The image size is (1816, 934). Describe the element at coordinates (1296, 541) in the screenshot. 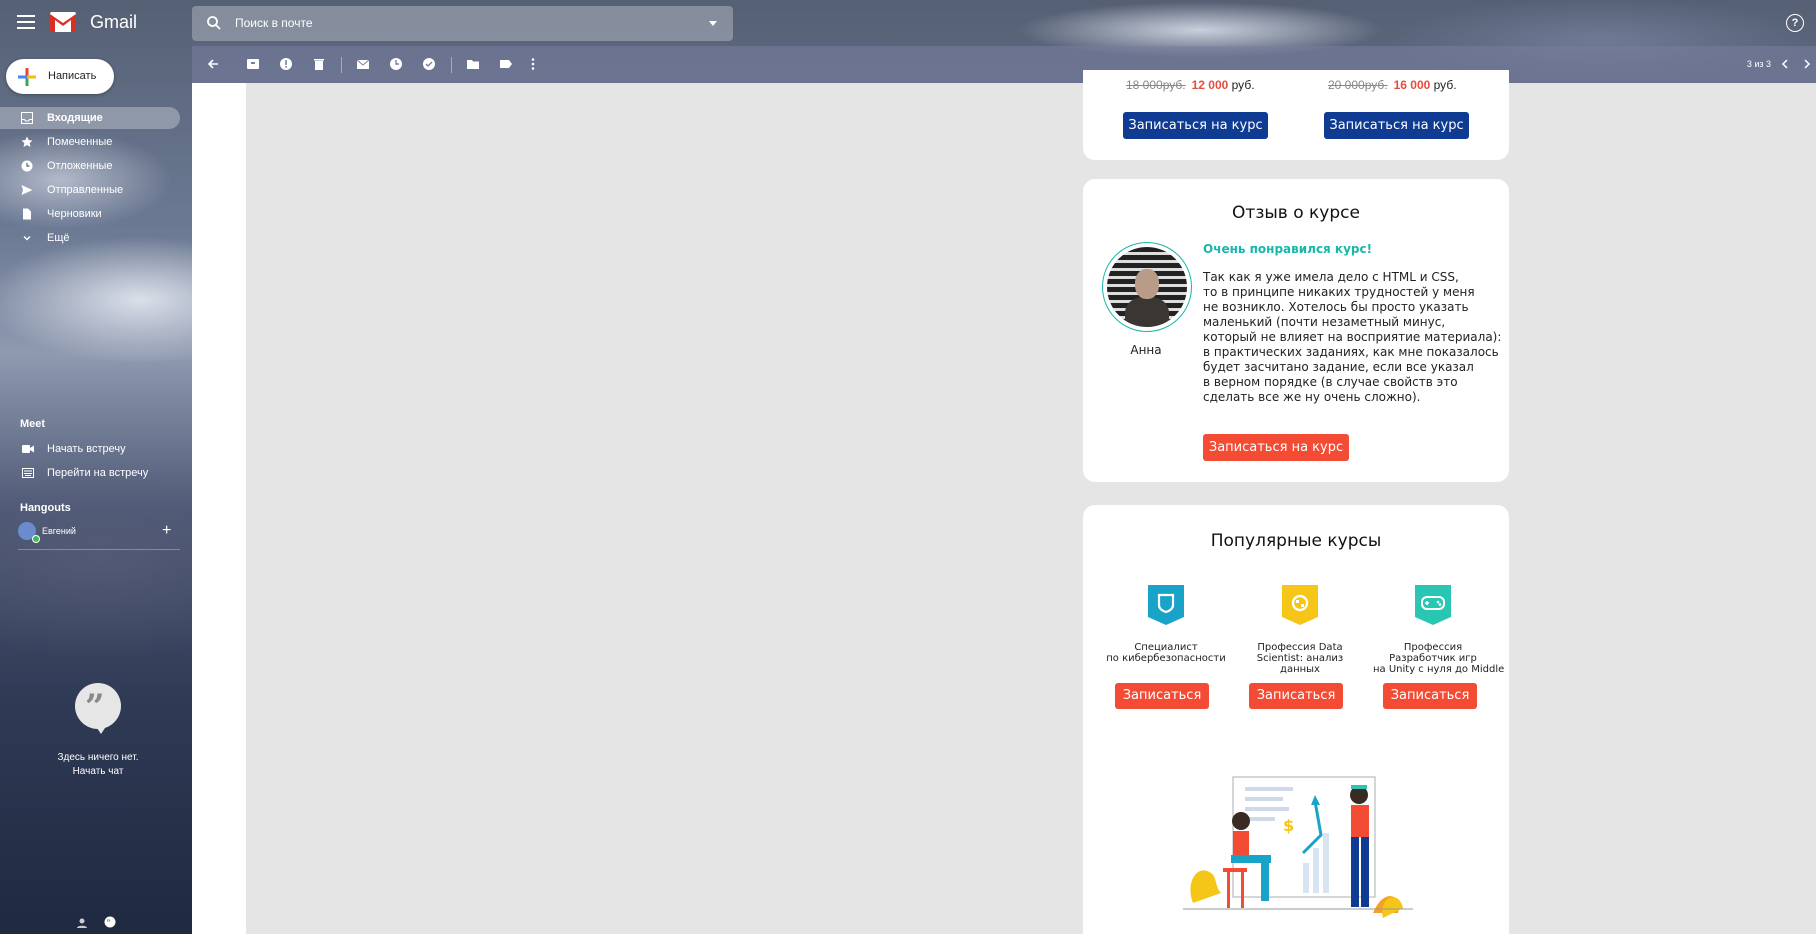

I see `popular-title: Популярные курсы` at that location.